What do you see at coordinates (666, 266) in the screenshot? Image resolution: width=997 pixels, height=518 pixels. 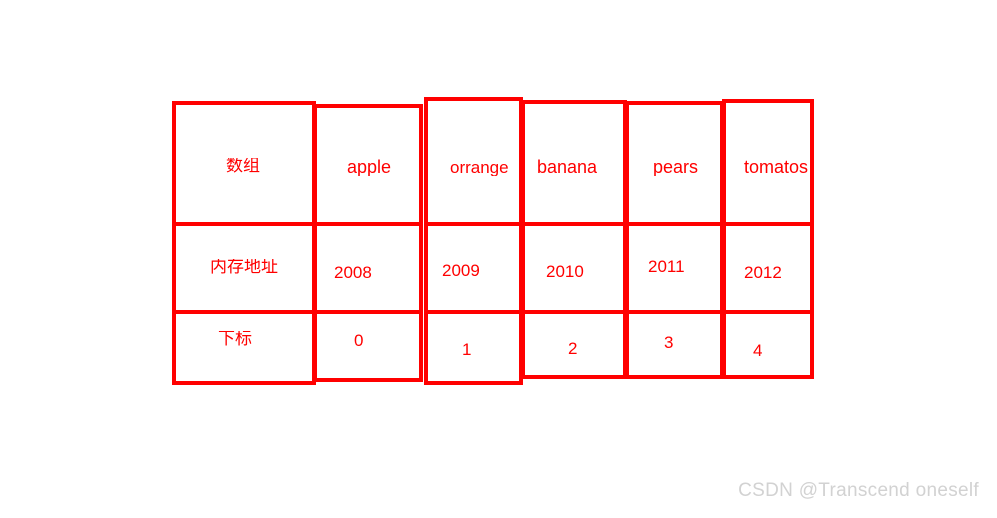 I see `cell-address-pears: 2011` at bounding box center [666, 266].